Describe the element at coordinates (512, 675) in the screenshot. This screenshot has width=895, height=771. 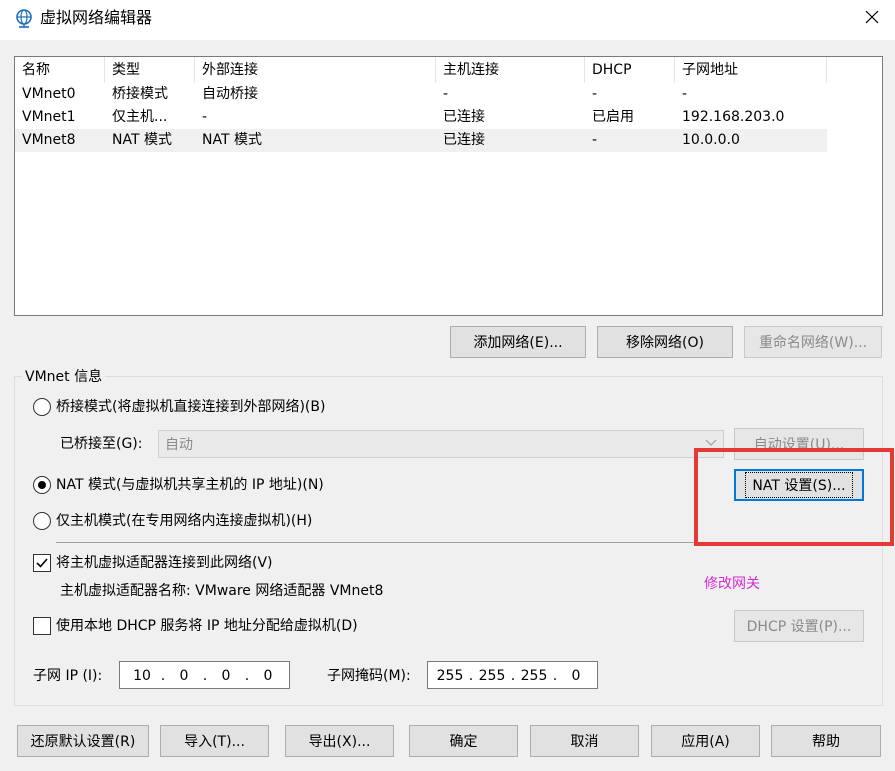
I see `subnet-mask-input: 255 . 255 . 255 . 0` at that location.